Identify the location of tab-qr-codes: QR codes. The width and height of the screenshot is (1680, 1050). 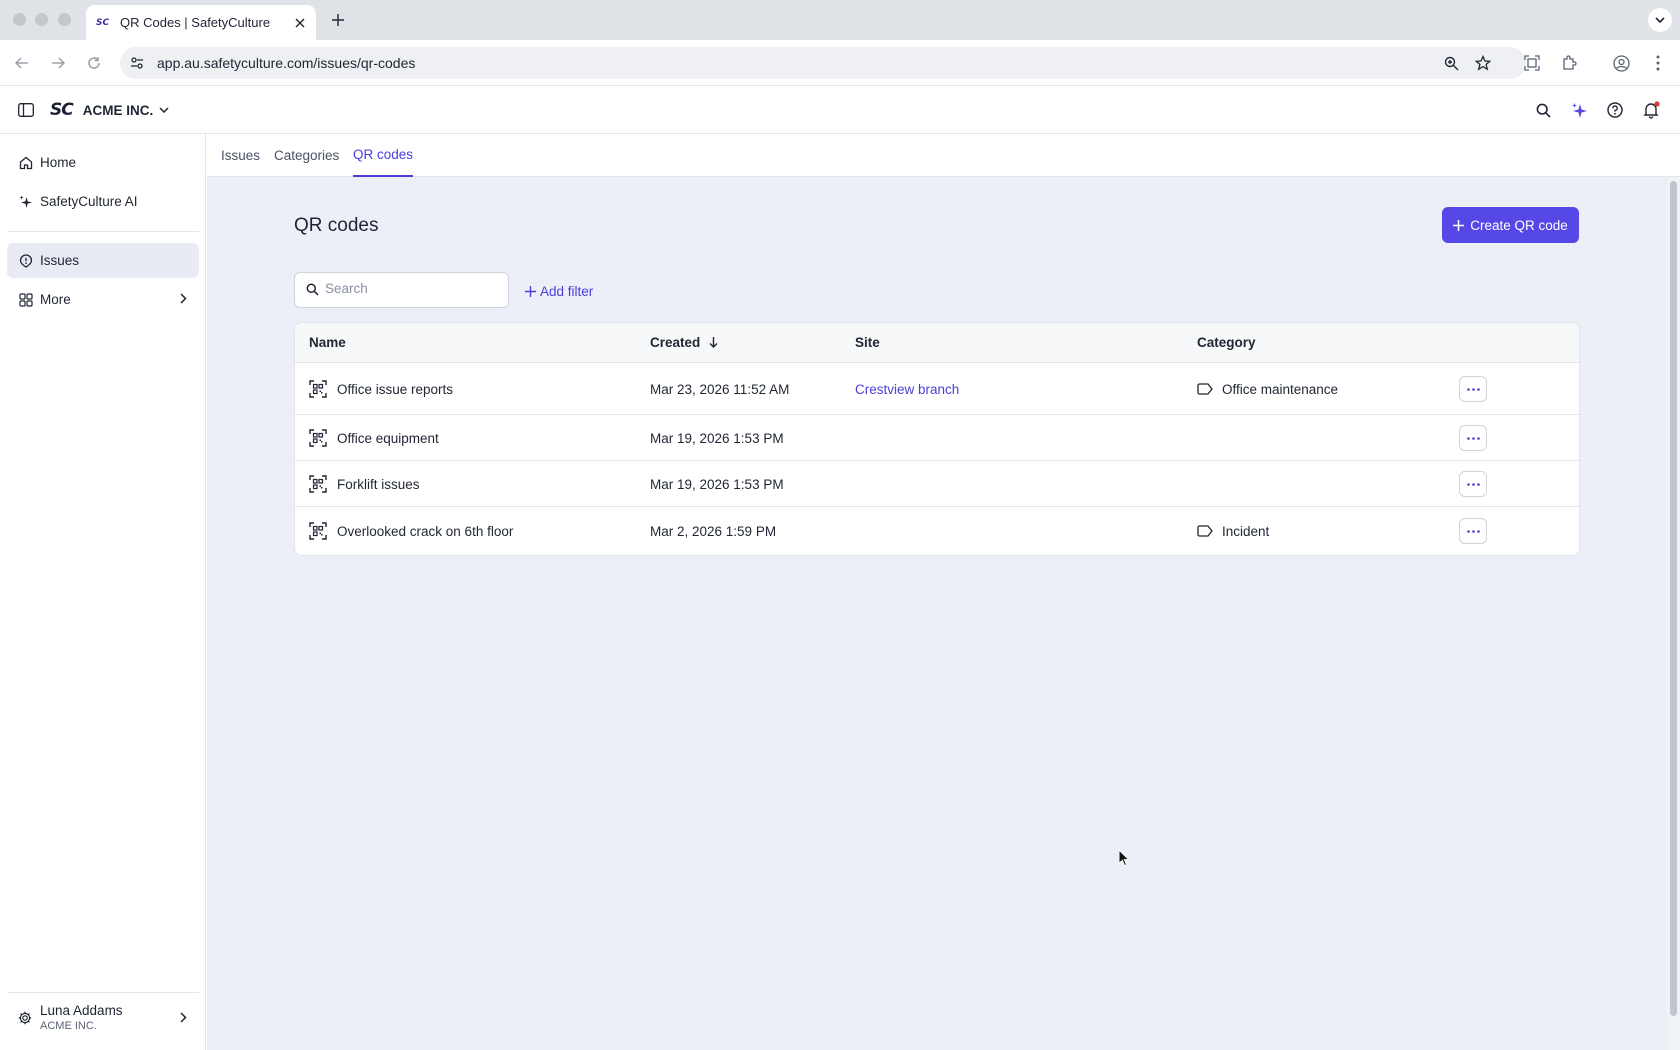
(383, 155).